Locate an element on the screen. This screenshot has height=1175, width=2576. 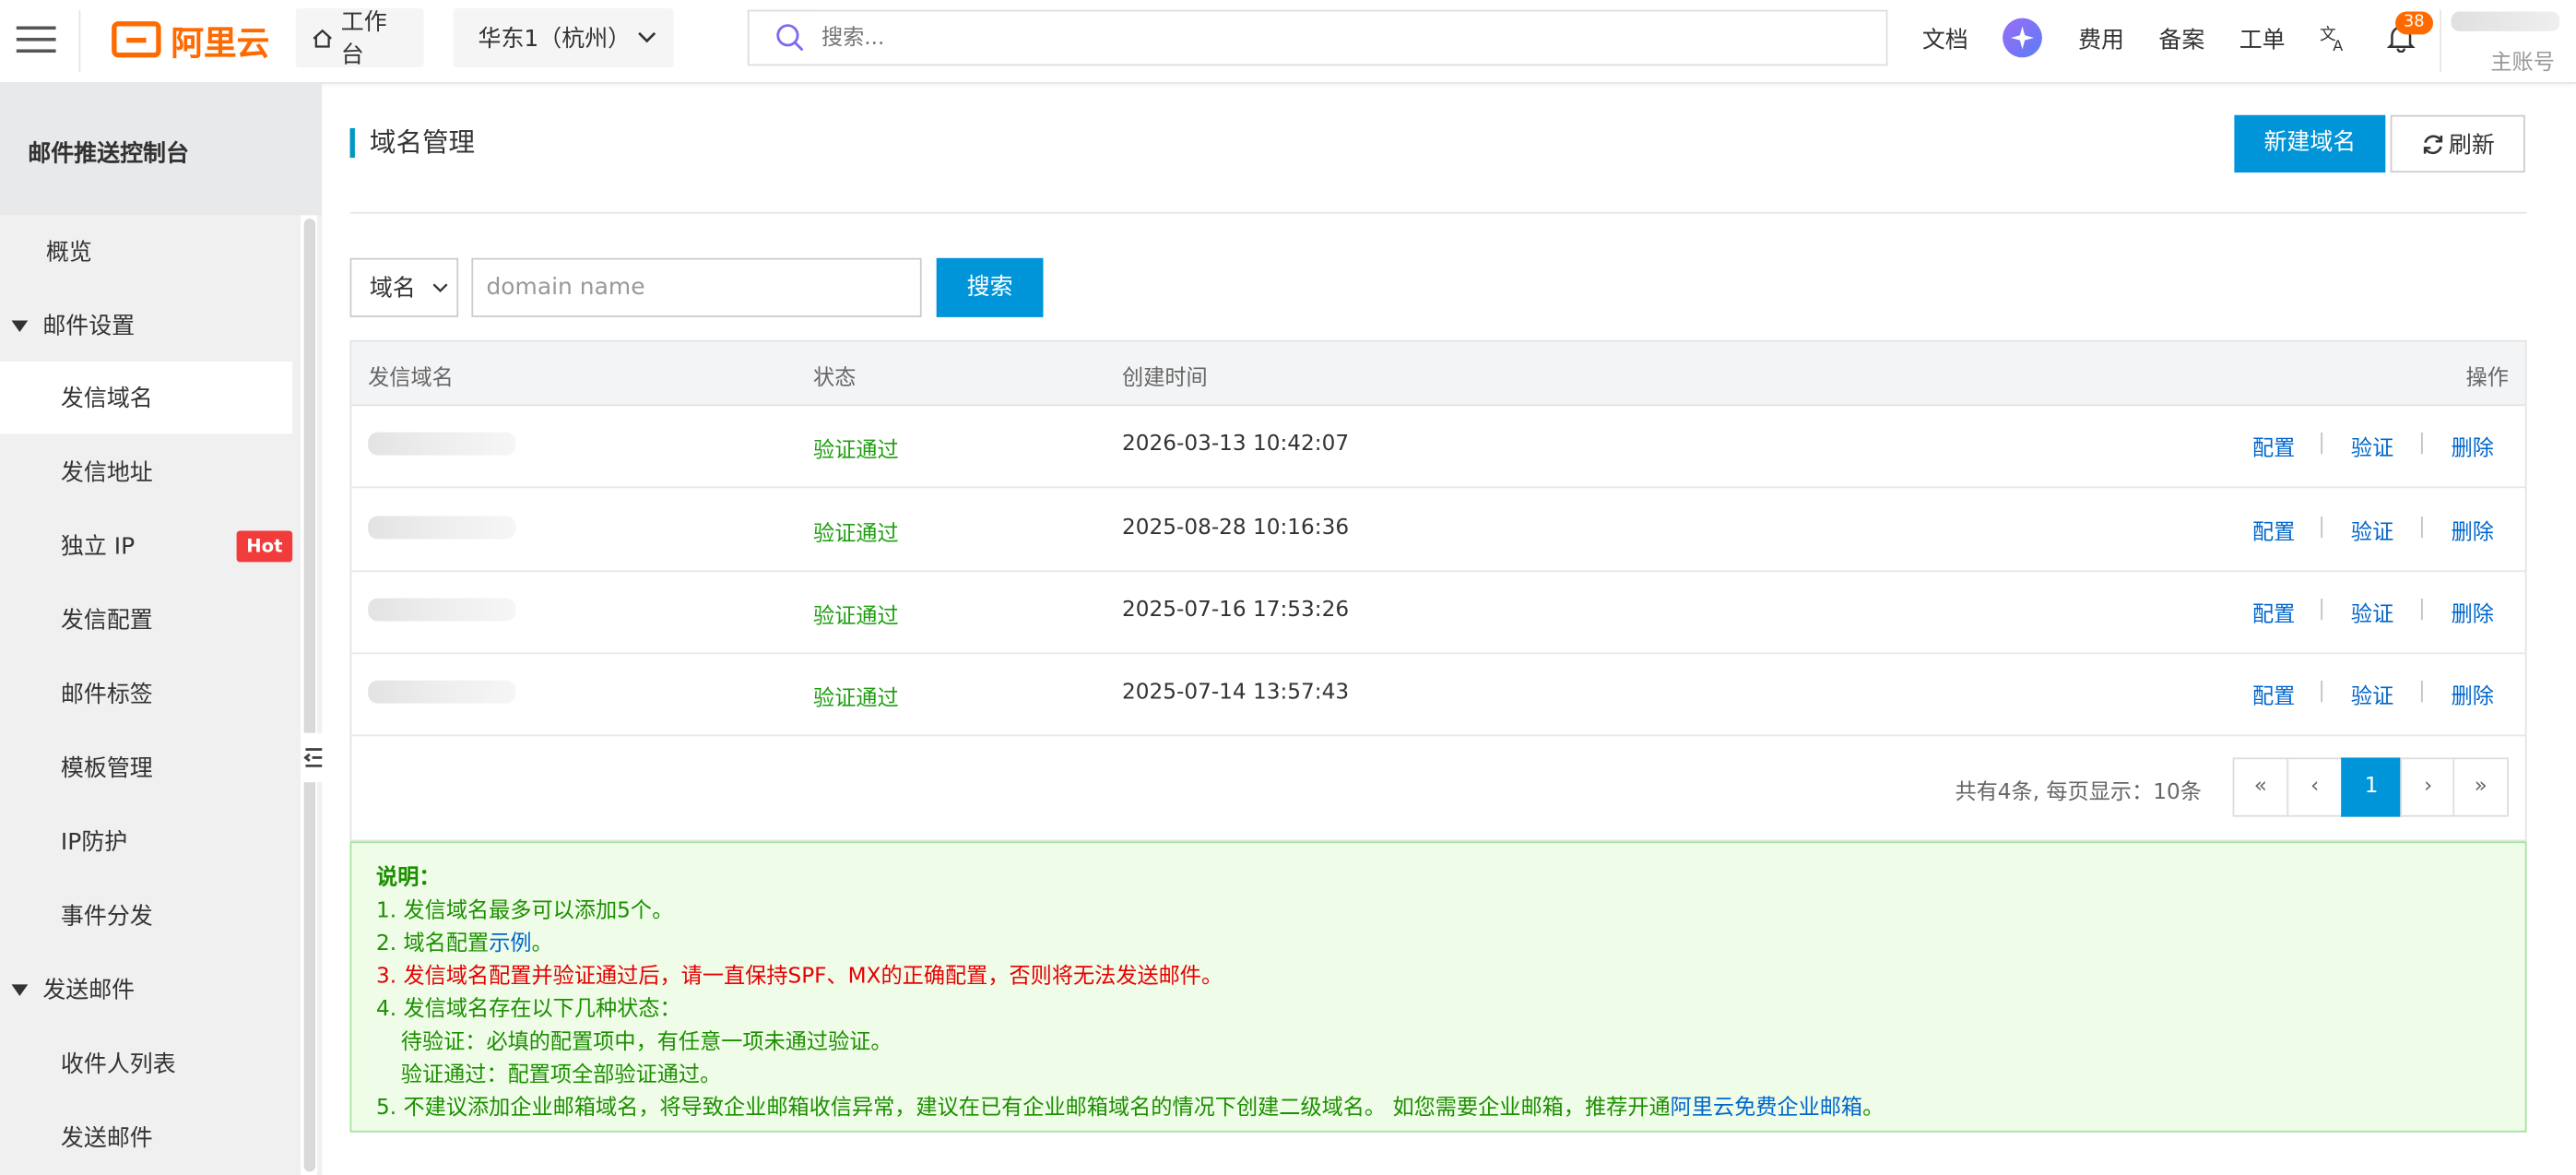
table-row: 验证通过 2025-08-28 10:16:36 配置 | 验证 | 删除 is located at coordinates (1438, 530).